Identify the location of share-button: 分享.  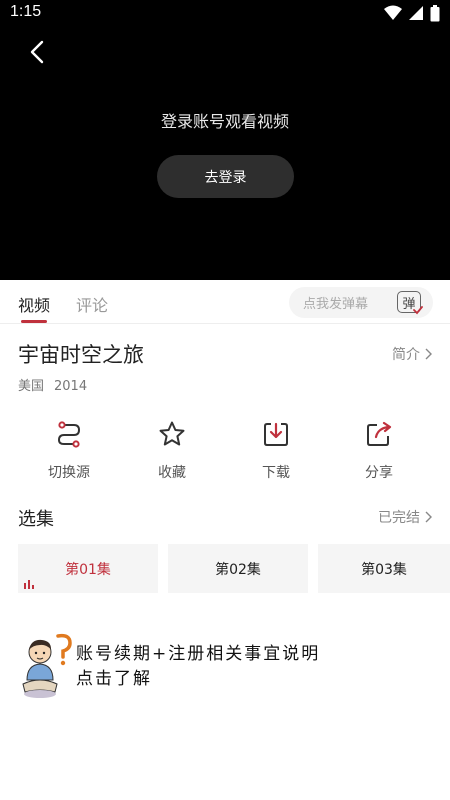
(379, 451).